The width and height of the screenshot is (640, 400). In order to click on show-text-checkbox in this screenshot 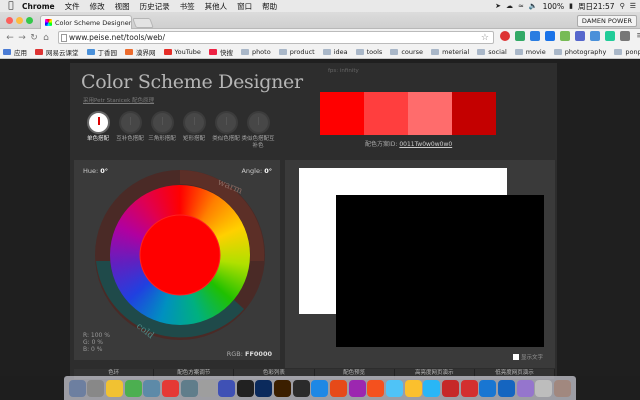, I will do `click(516, 357)`.